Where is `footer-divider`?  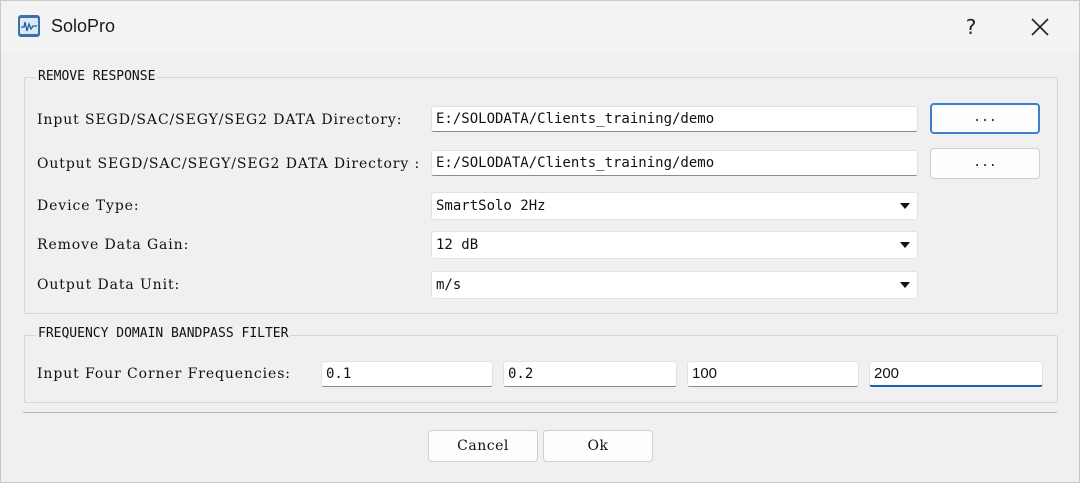
footer-divider is located at coordinates (540, 412).